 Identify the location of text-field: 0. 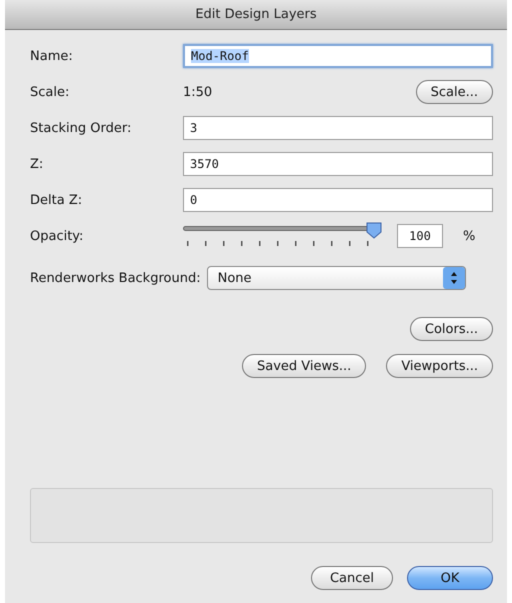
(338, 200).